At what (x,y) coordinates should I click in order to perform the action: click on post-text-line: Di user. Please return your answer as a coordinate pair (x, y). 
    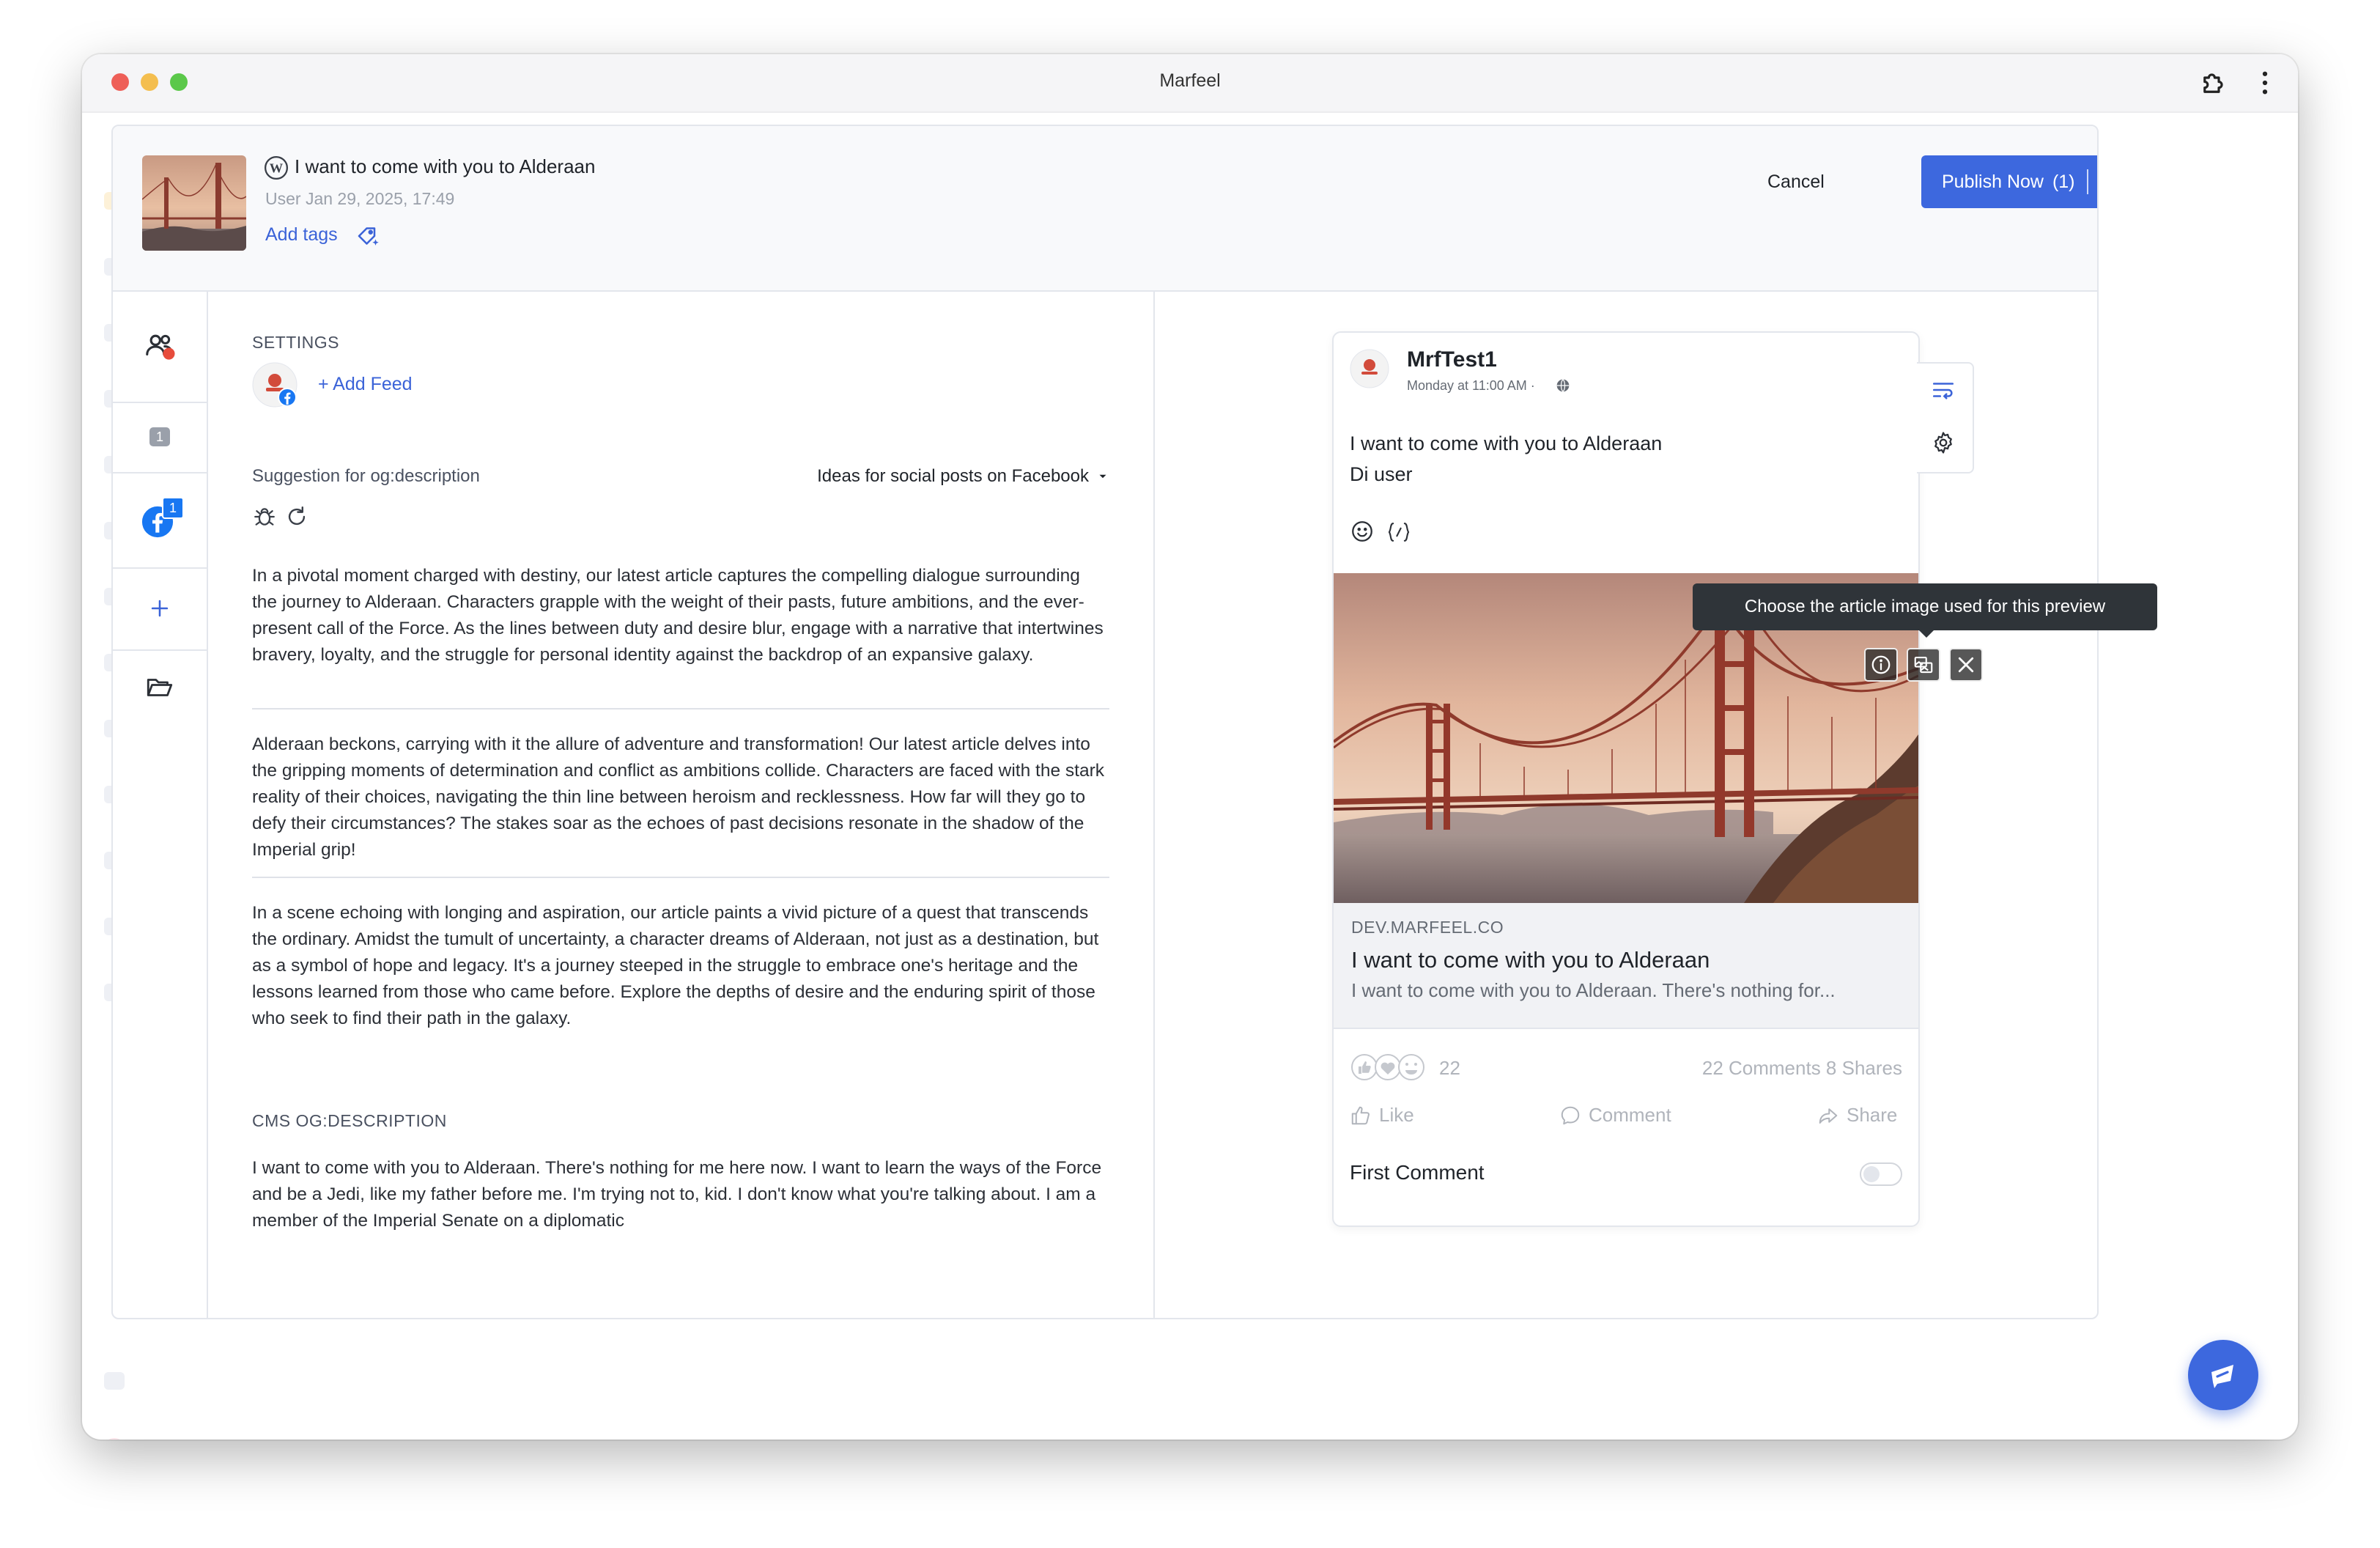
    Looking at the image, I should click on (1381, 474).